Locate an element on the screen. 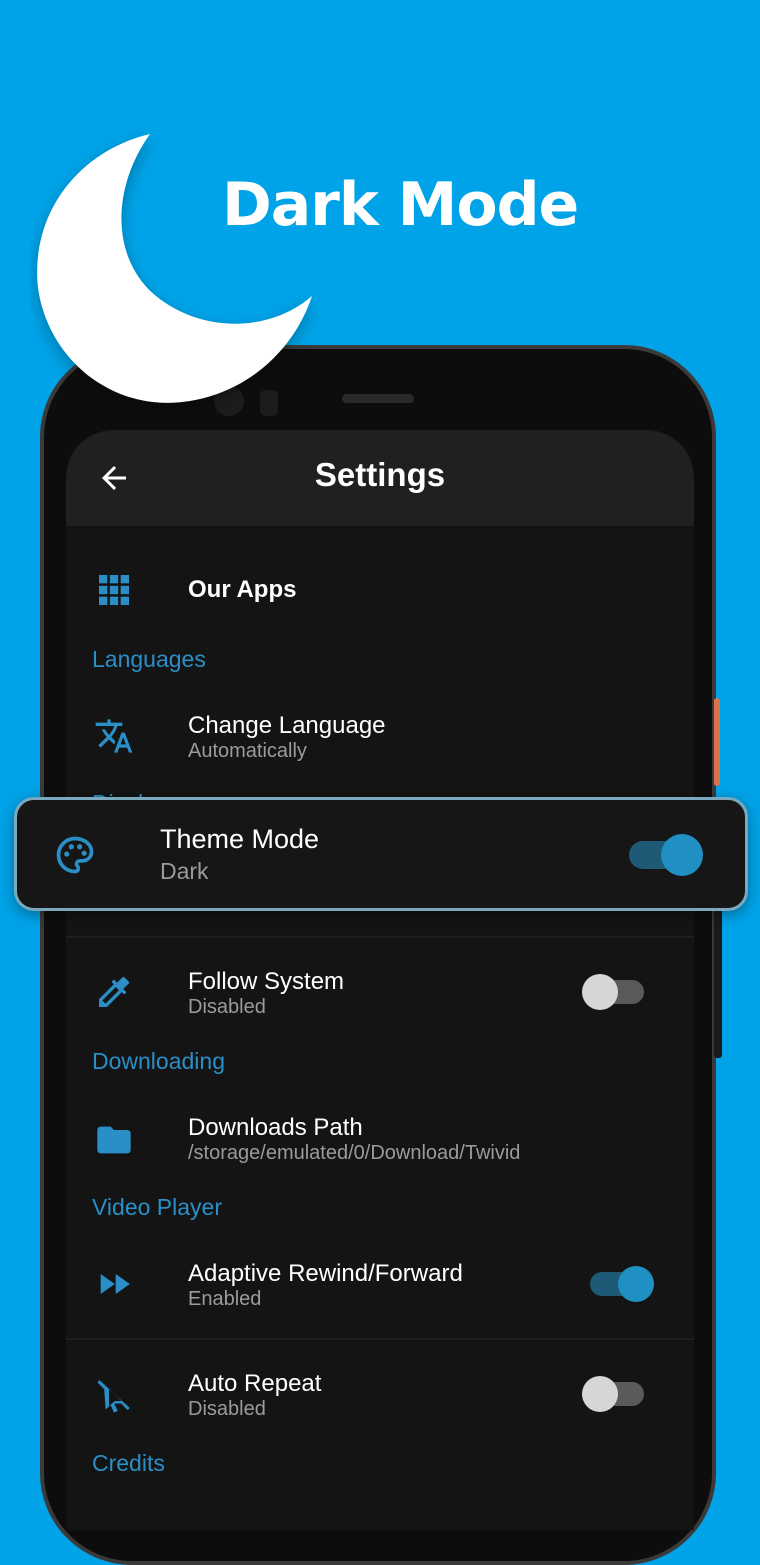 The image size is (760, 1565). settings-item-theme-mode: Theme Mode Dark is located at coordinates (381, 854).